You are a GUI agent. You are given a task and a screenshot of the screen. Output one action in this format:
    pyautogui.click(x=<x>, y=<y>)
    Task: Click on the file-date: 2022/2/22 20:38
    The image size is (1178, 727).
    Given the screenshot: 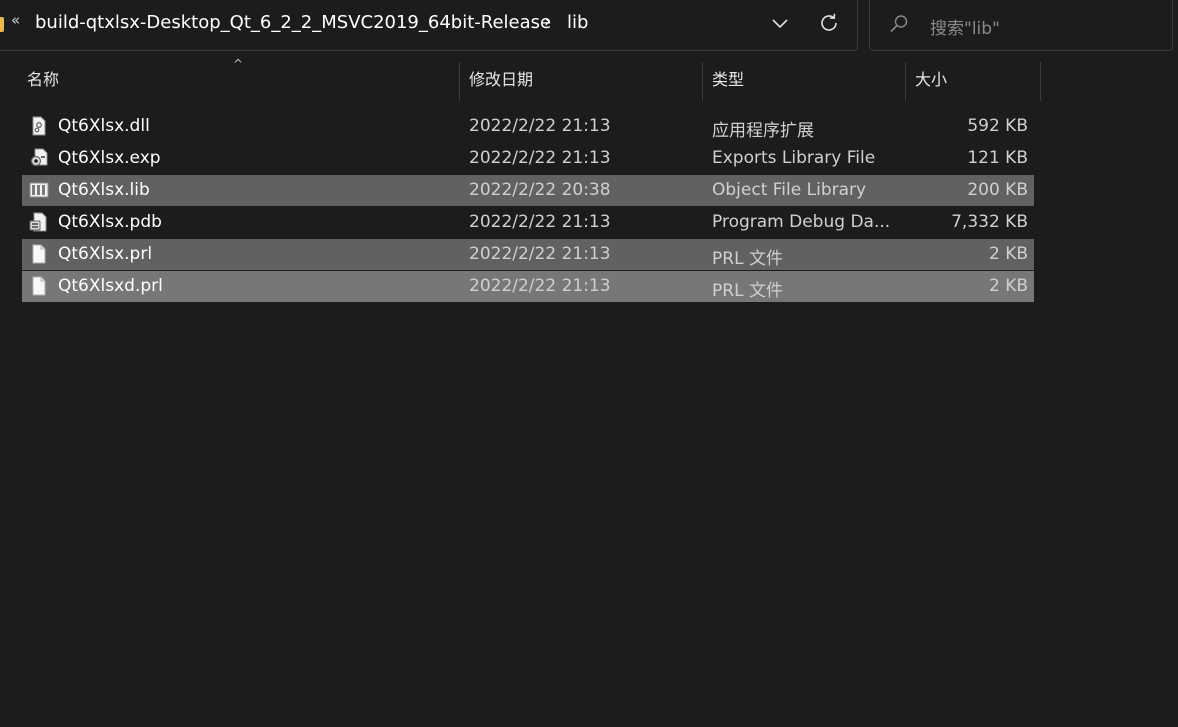 What is the action you would take?
    pyautogui.click(x=540, y=190)
    